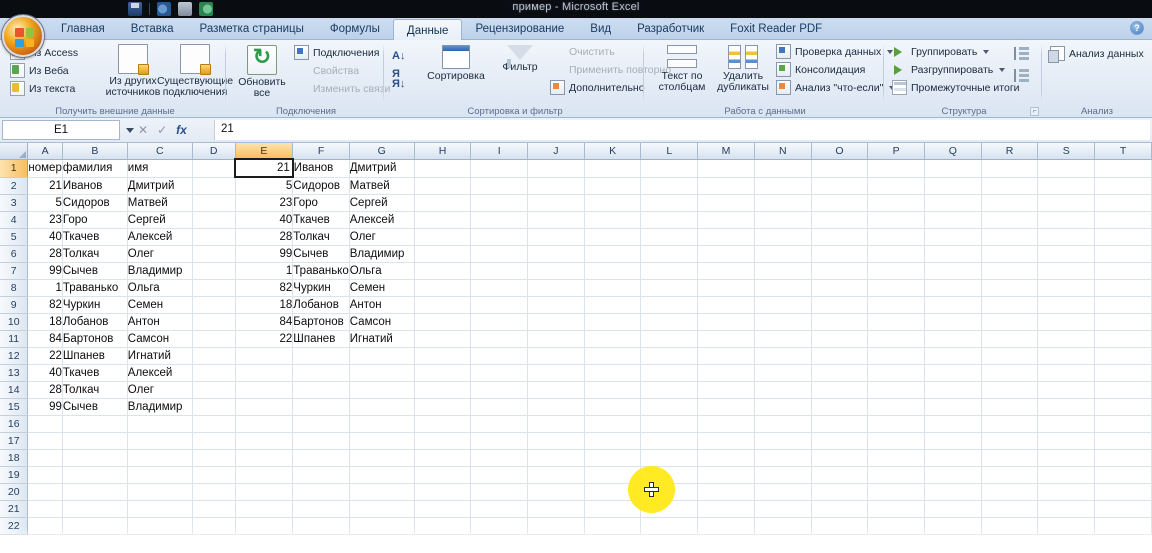 The width and height of the screenshot is (1152, 553). Describe the element at coordinates (95, 322) in the screenshot. I see `cell-B10: Лобанов` at that location.